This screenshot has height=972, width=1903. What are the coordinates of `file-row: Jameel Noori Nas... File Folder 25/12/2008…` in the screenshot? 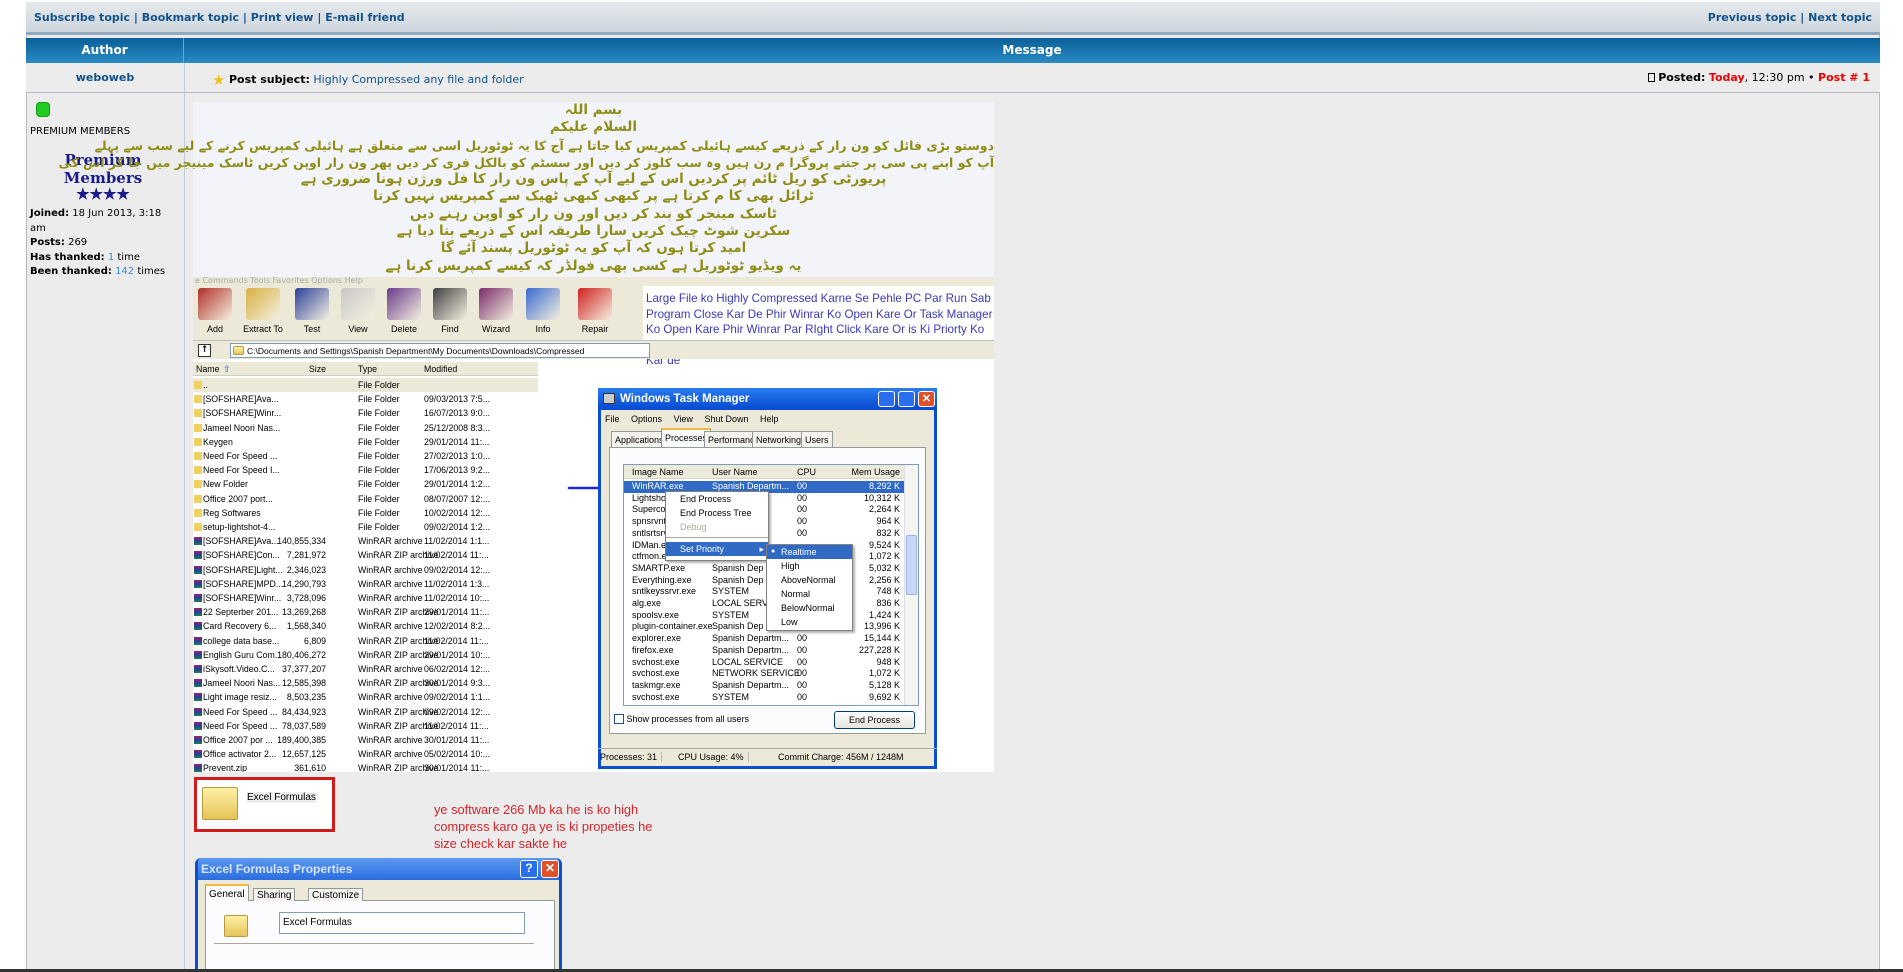 It's located at (365, 428).